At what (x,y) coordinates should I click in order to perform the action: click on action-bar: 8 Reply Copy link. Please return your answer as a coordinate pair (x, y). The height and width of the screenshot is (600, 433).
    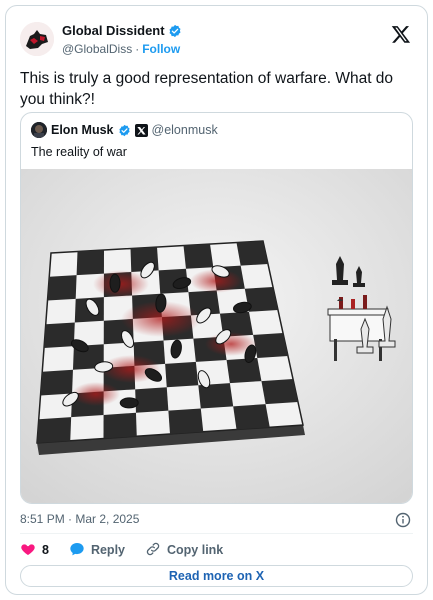
    Looking at the image, I should click on (216, 550).